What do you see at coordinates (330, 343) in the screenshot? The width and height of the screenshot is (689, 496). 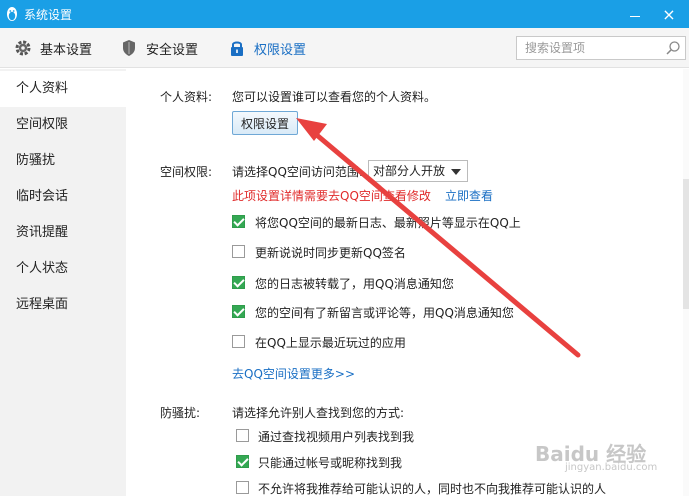 I see `space-option-label: 在QQ上显示最近玩过的应用` at bounding box center [330, 343].